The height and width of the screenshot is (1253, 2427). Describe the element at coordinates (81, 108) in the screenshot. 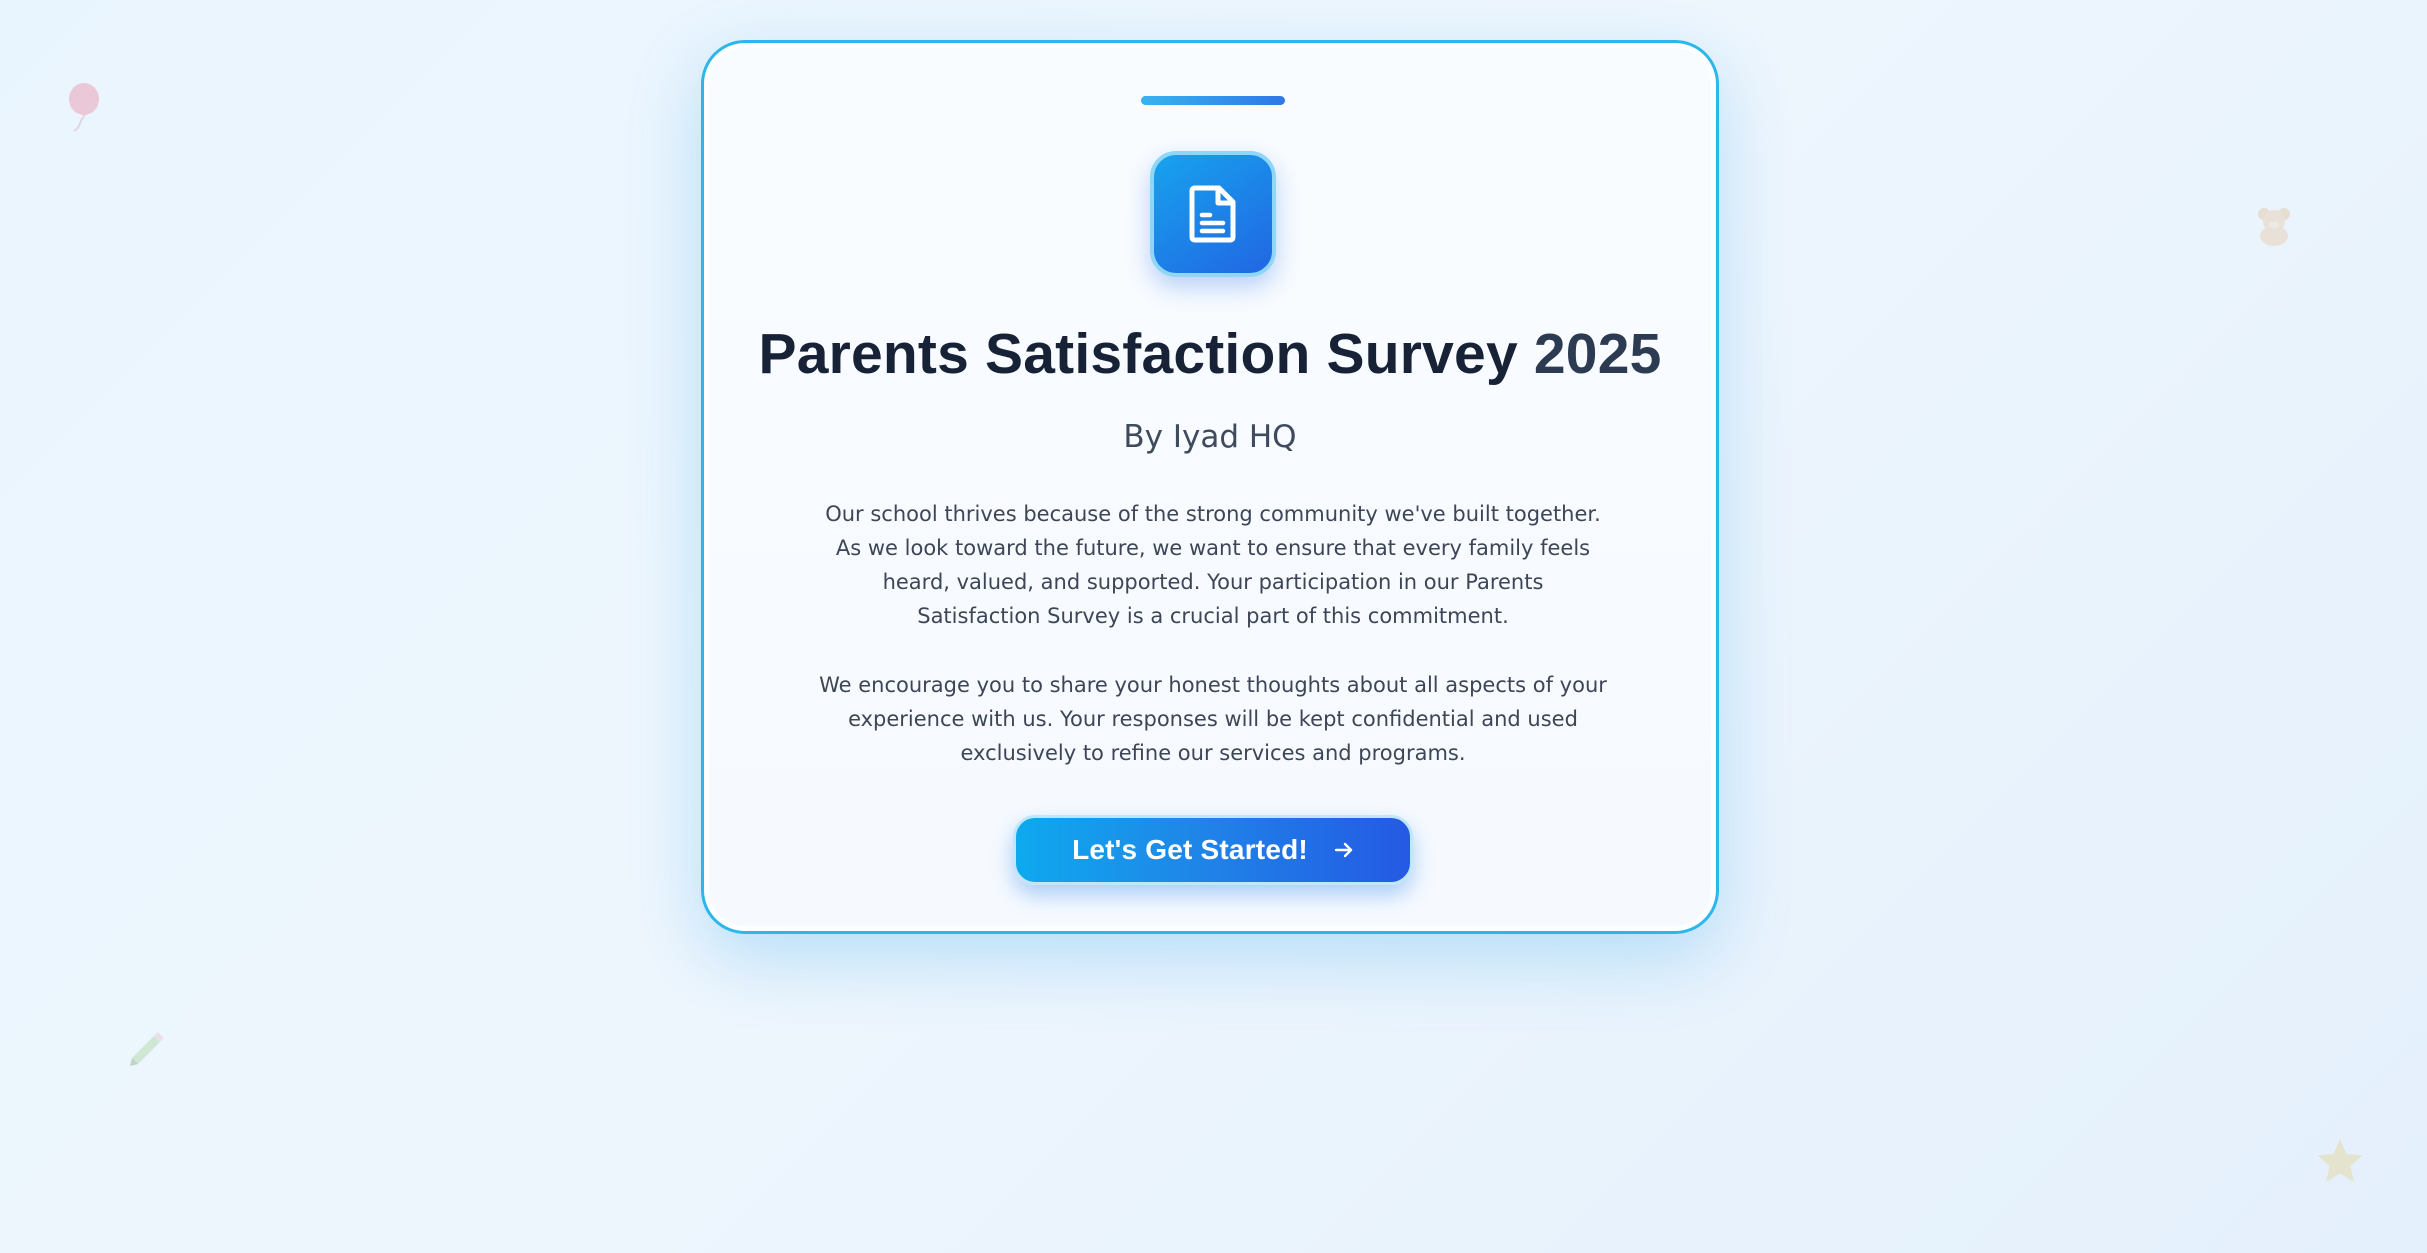

I see `balloon-icon` at that location.